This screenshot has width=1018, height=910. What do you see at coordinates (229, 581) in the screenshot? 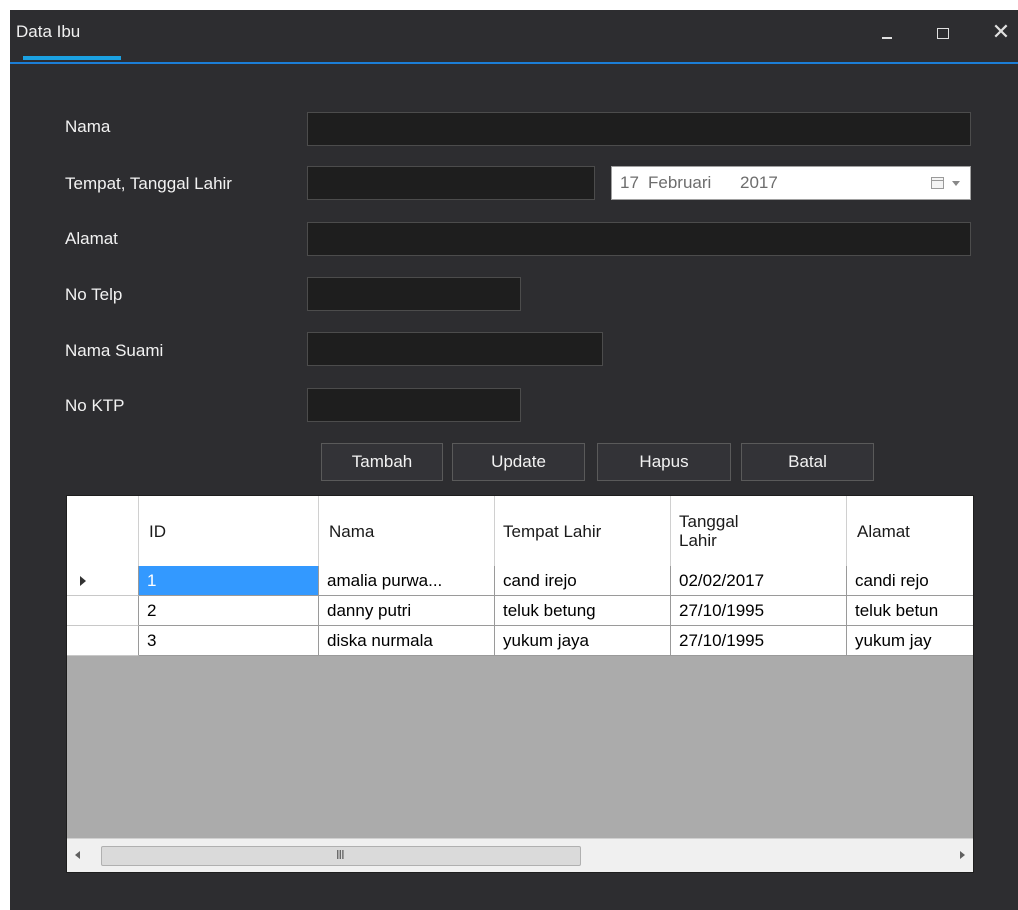
I see `cell-id: 1` at bounding box center [229, 581].